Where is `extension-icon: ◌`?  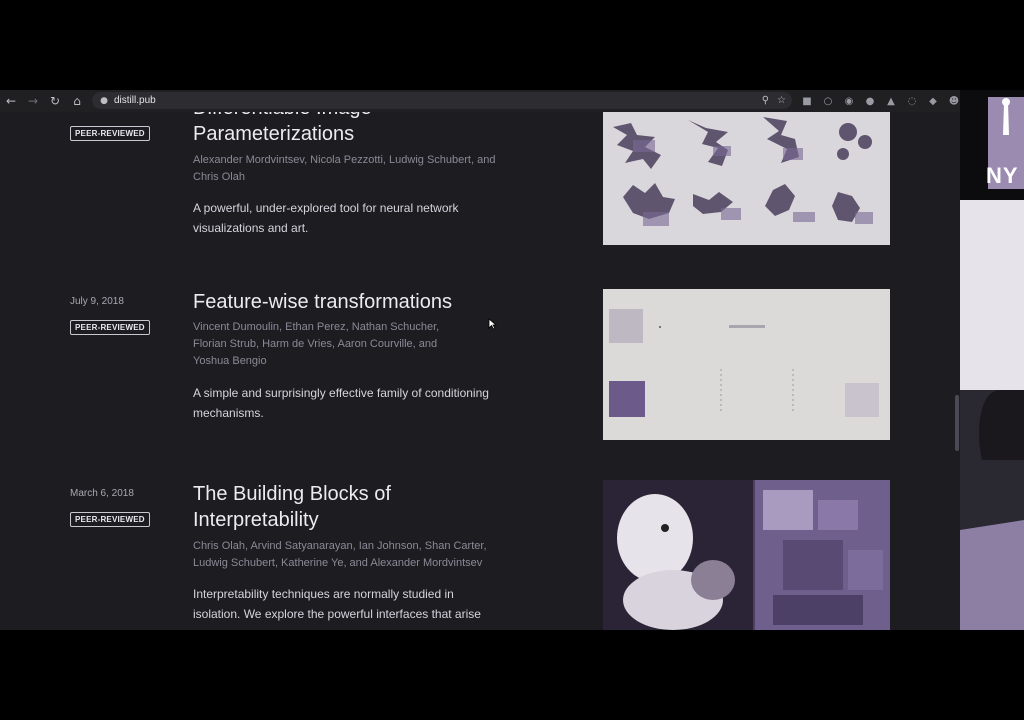 extension-icon: ◌ is located at coordinates (912, 101).